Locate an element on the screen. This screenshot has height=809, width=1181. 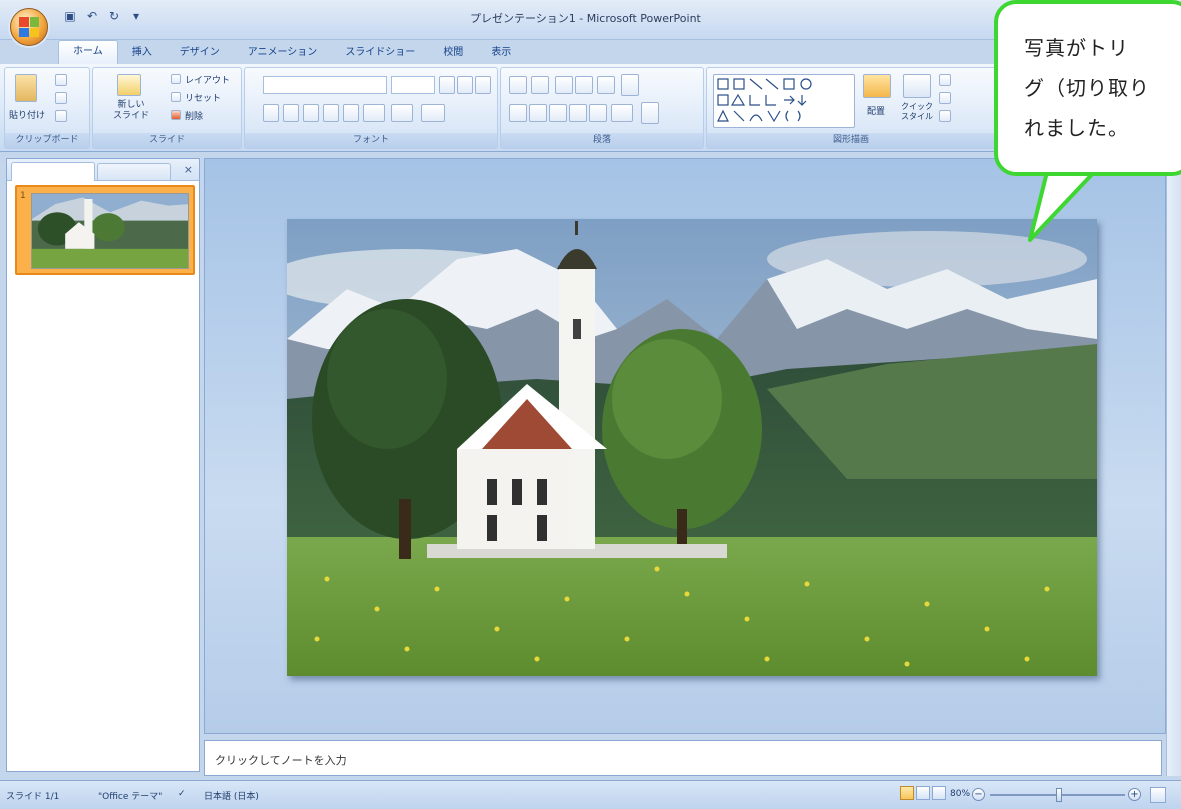
align-center-icon is located at coordinates (538, 113).